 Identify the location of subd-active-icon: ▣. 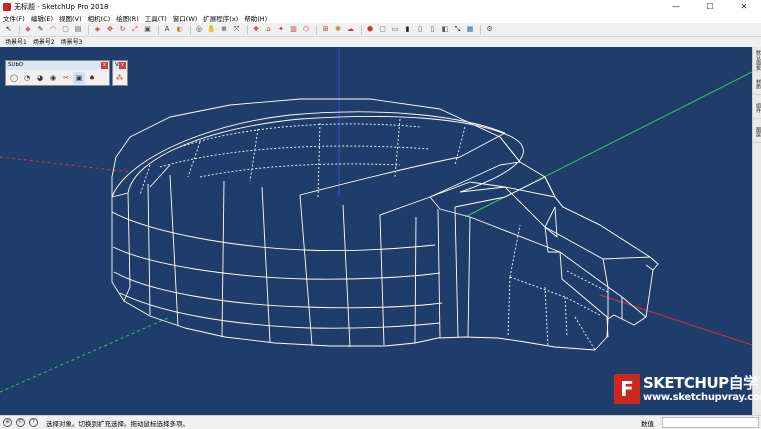
(79, 78).